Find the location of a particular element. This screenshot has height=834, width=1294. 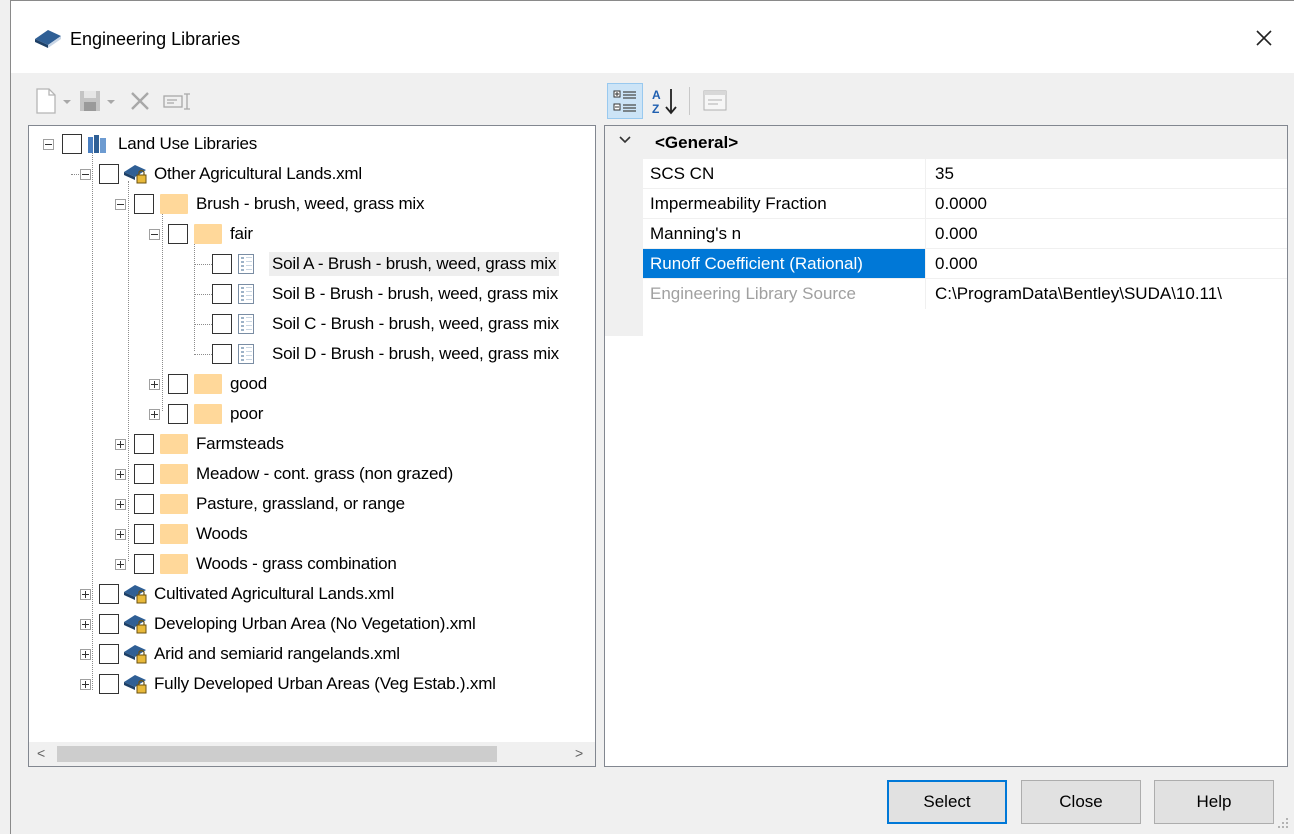

tree-node-library: Arid and semiarid rangelands.xml is located at coordinates (312, 654).